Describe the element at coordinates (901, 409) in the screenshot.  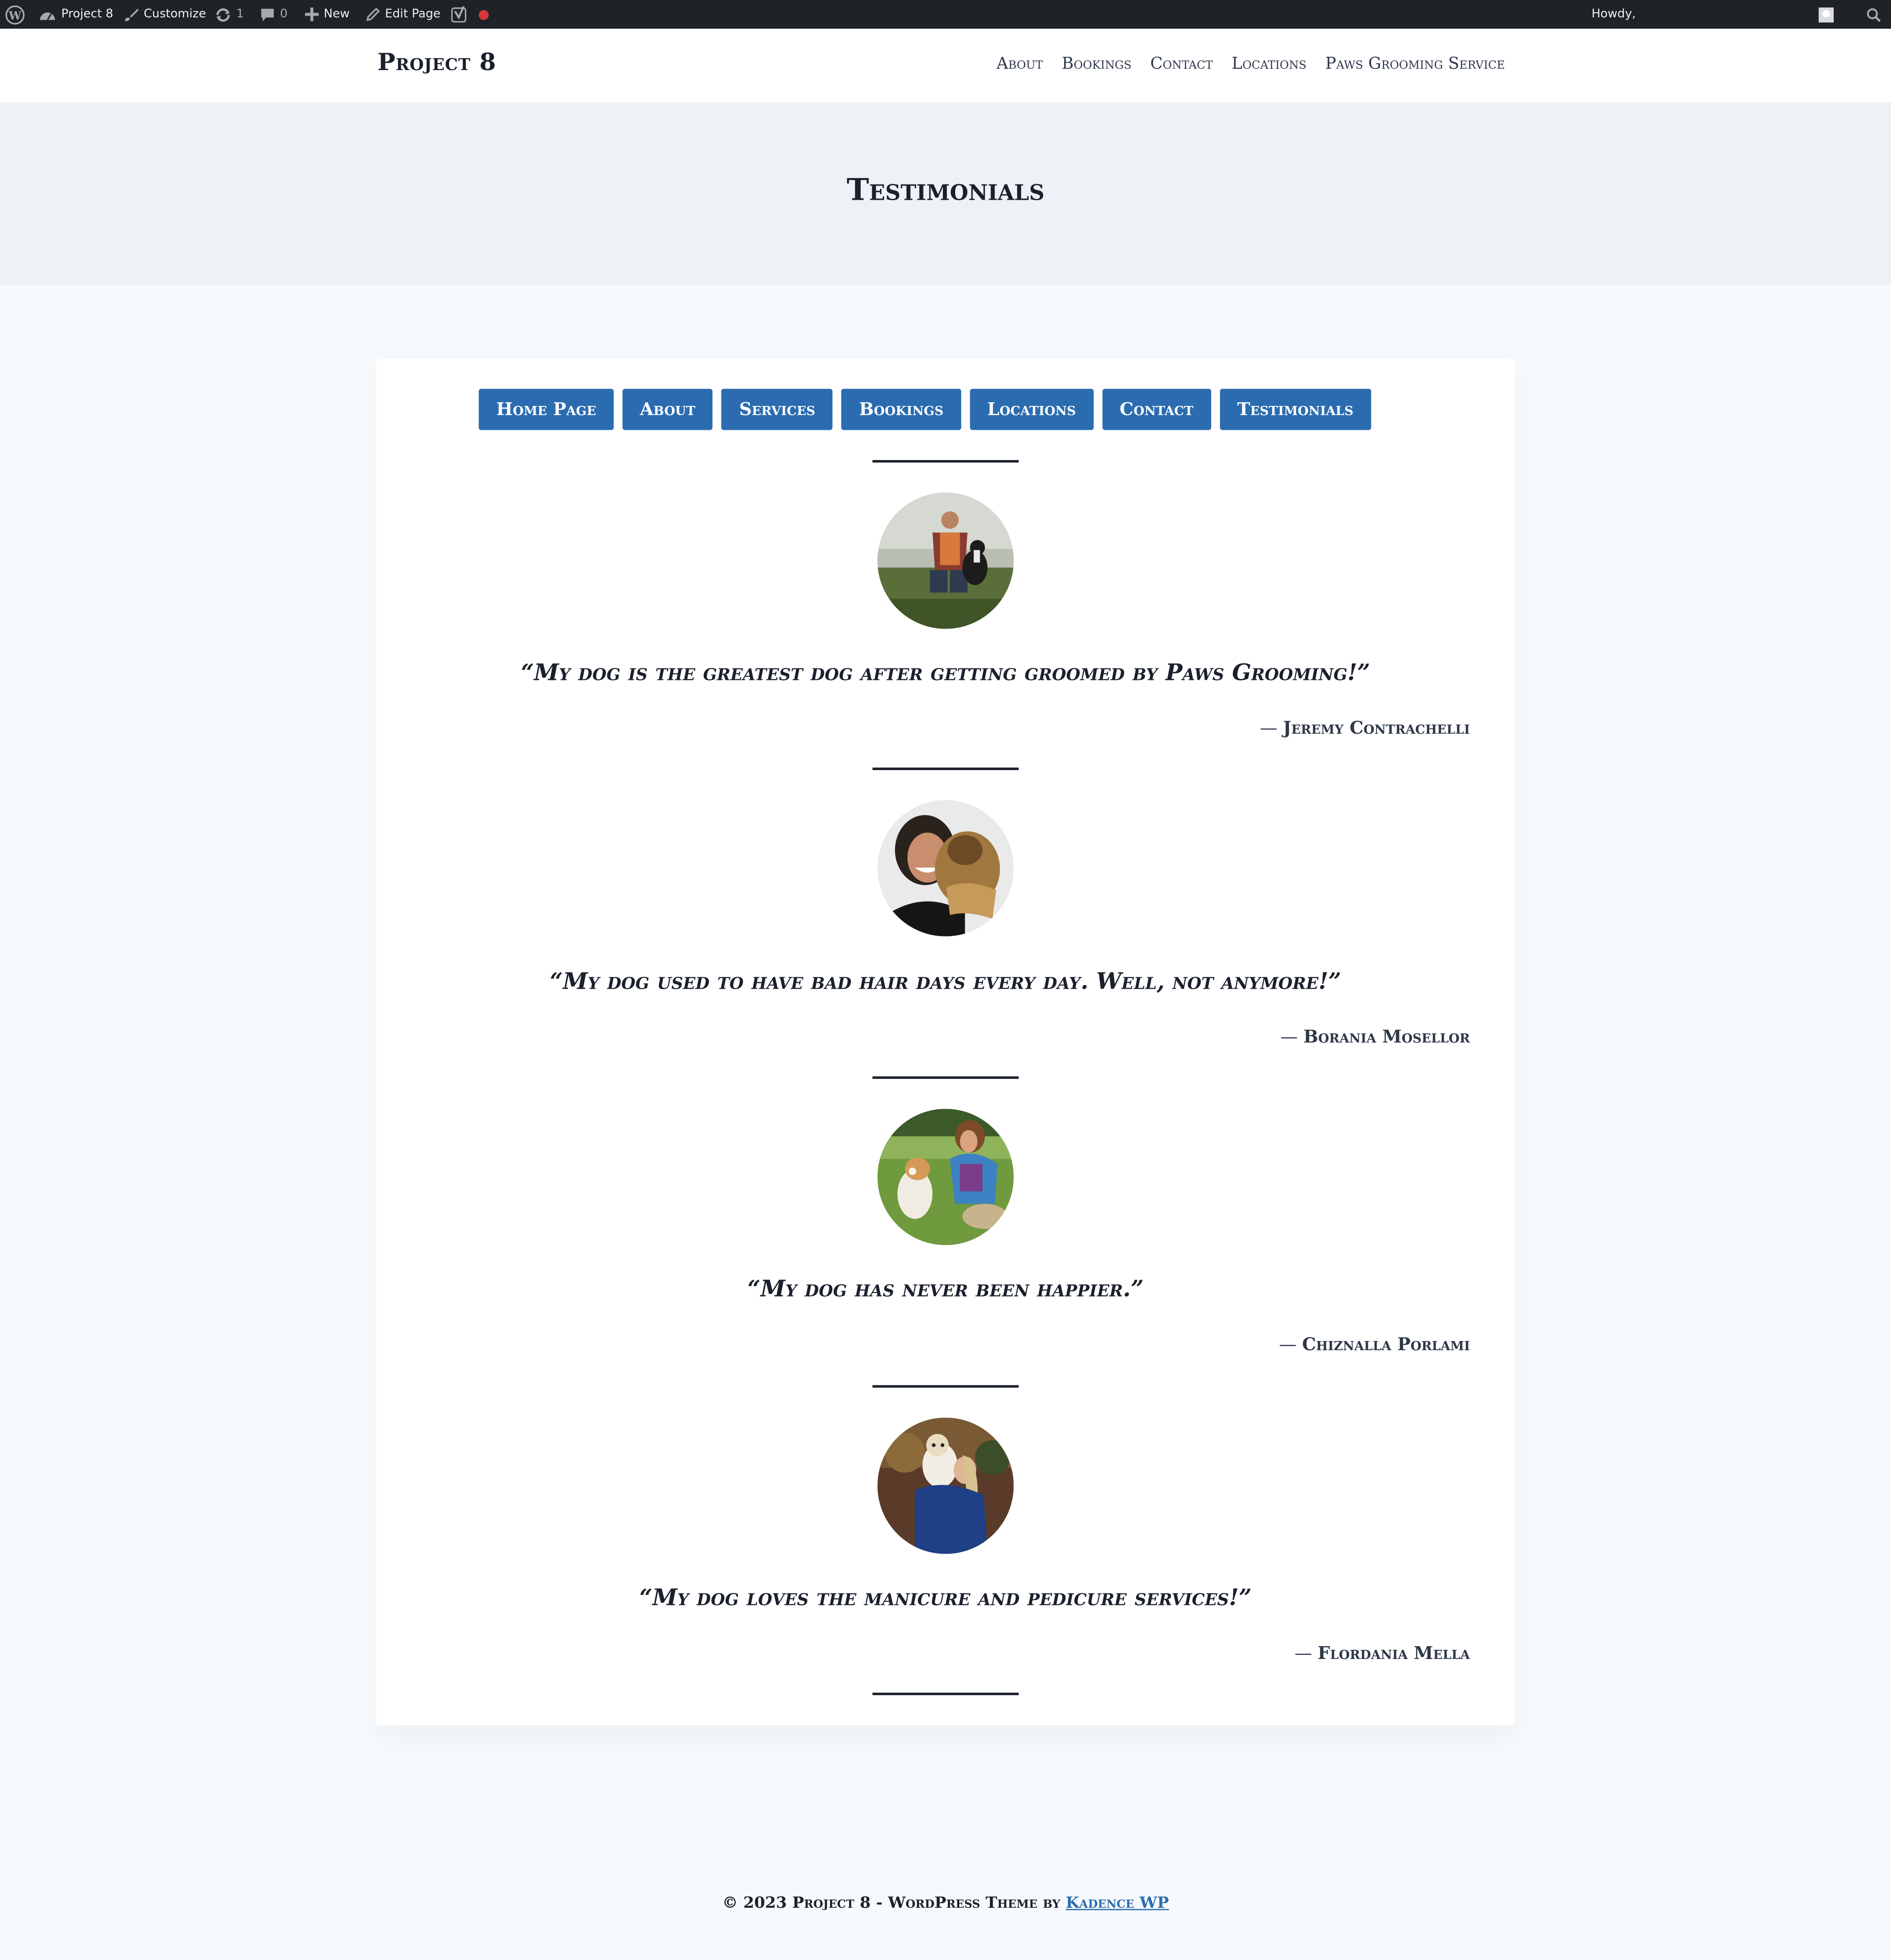
I see `bookings-button: Bookings` at that location.